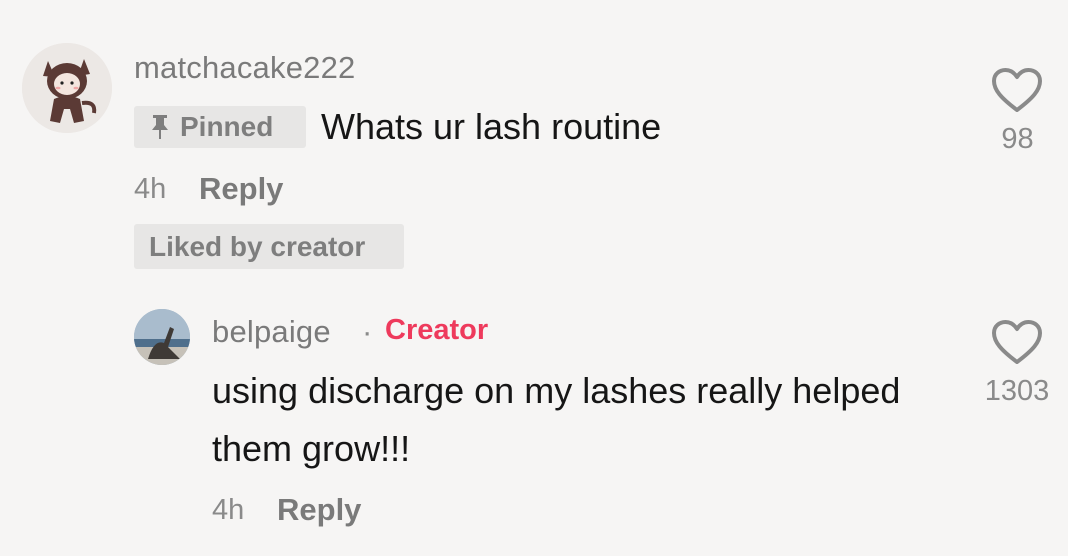  I want to click on beach-photo-avatar-icon, so click(162, 337).